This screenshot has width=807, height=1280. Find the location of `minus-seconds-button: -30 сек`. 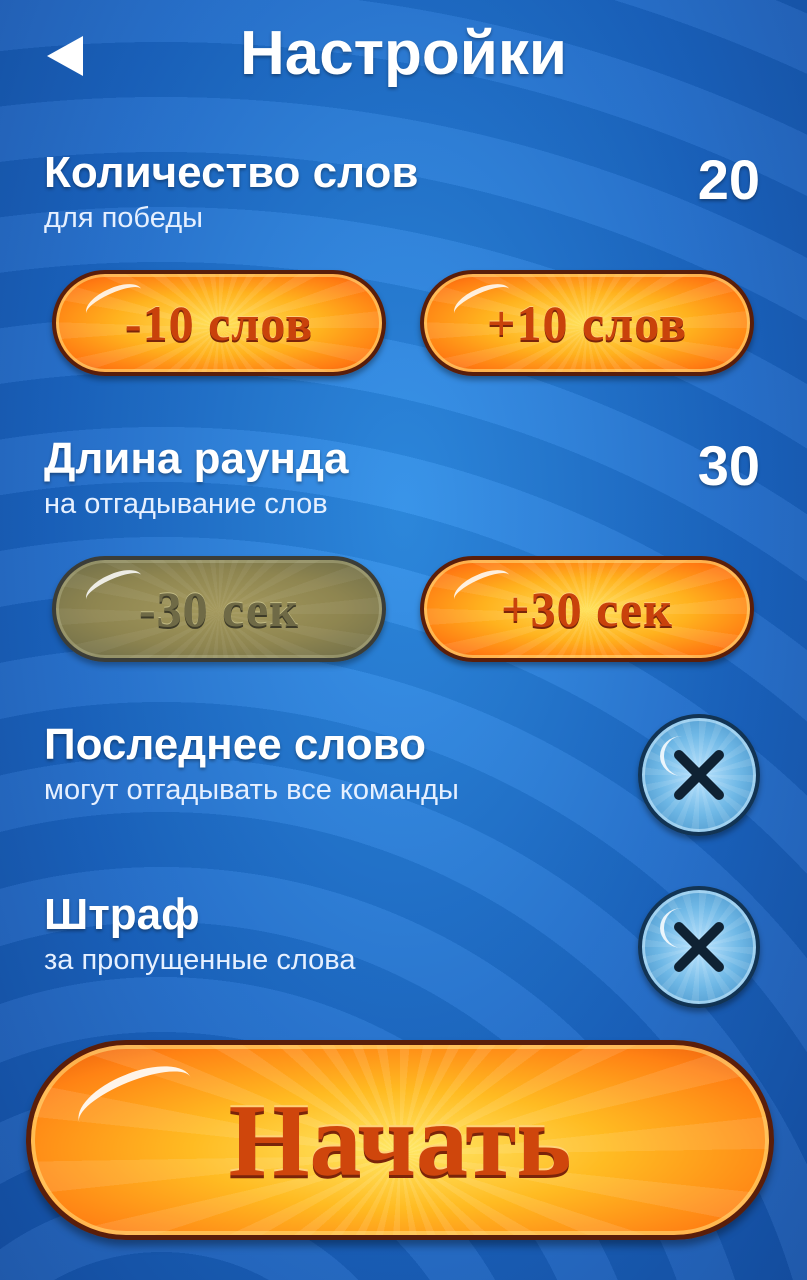

minus-seconds-button: -30 сек is located at coordinates (219, 609).